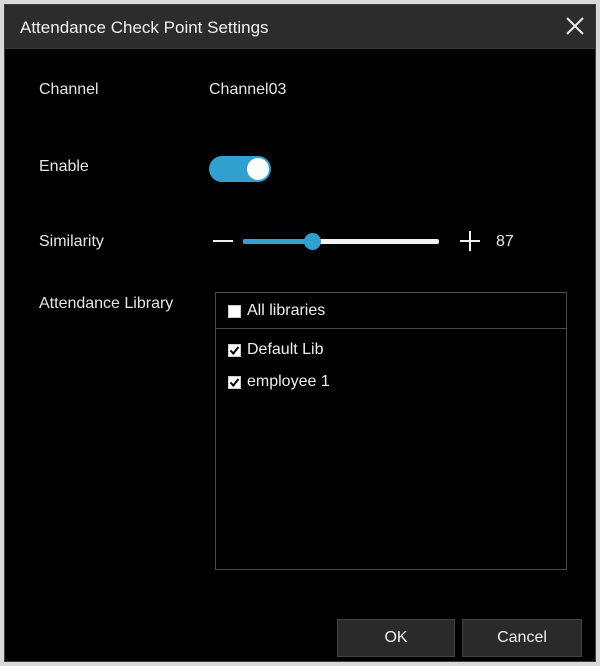 This screenshot has height=666, width=600. What do you see at coordinates (106, 303) in the screenshot?
I see `library-label: Attendance Library` at bounding box center [106, 303].